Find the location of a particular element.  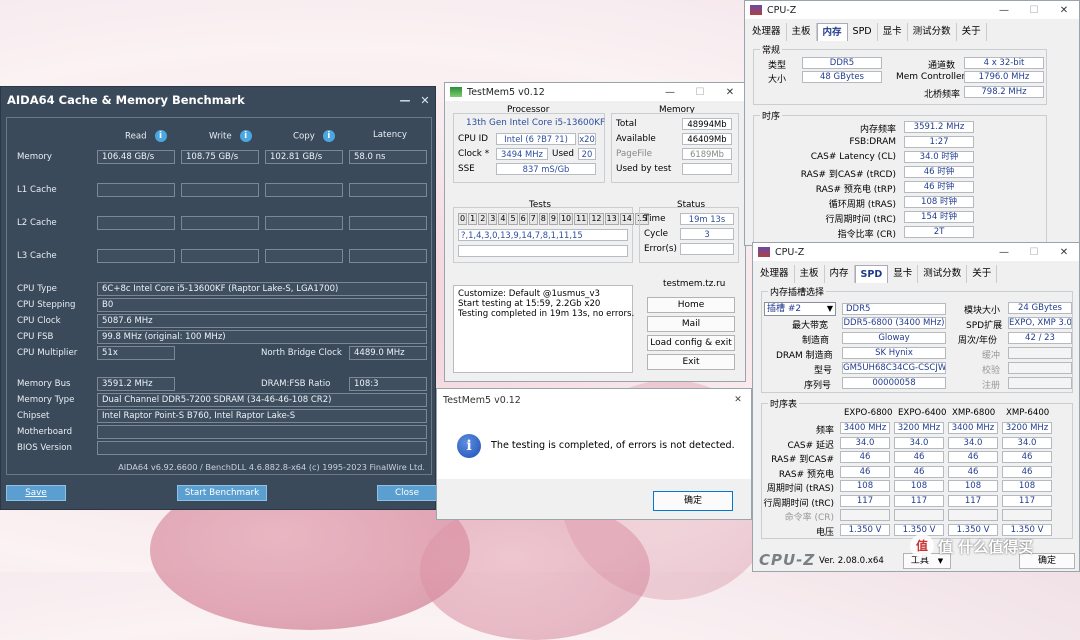

exit-button: Exit is located at coordinates (691, 362).